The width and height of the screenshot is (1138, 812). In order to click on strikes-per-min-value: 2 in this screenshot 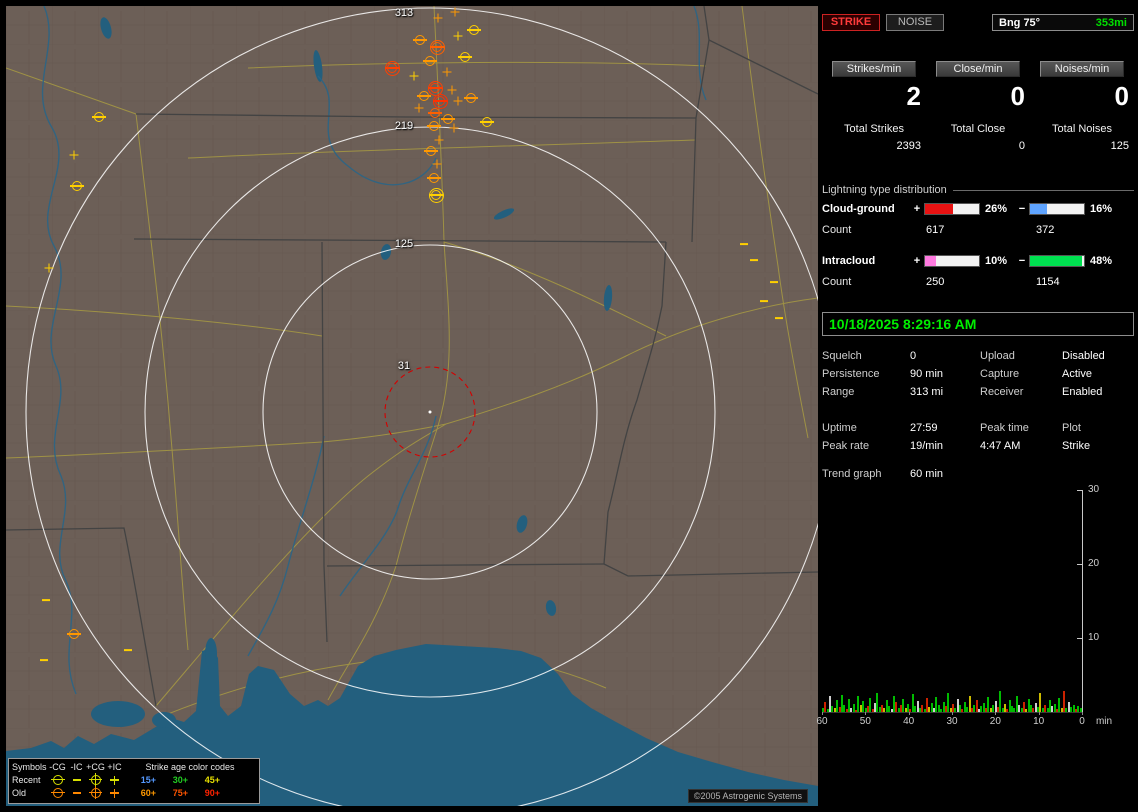, I will do `click(913, 96)`.